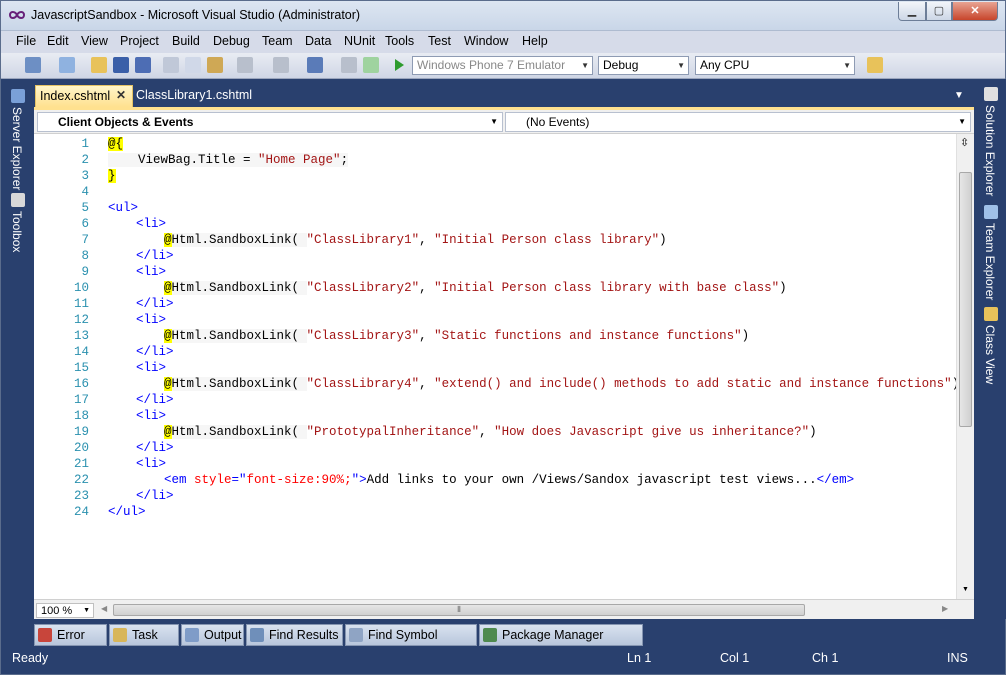  Describe the element at coordinates (957, 658) in the screenshot. I see `status-insert-mode: INS` at that location.